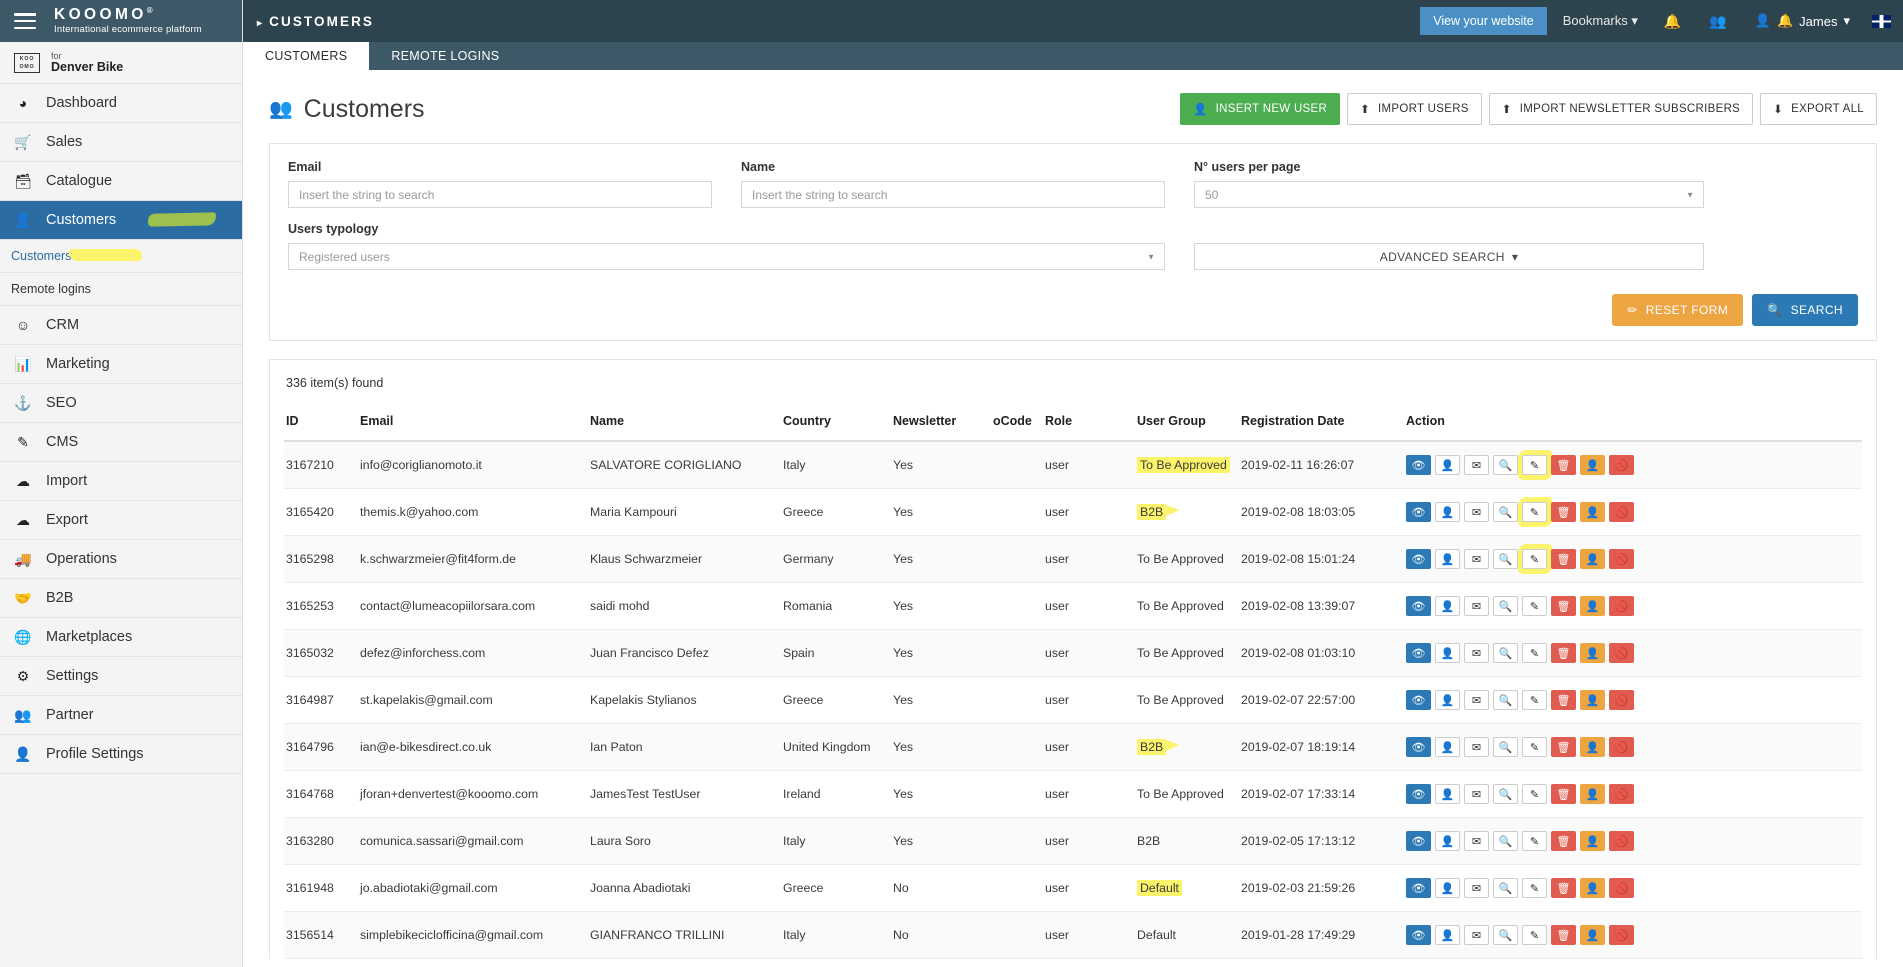  What do you see at coordinates (121, 559) in the screenshot?
I see `sidebar-item-operations: 🚚 Operations` at bounding box center [121, 559].